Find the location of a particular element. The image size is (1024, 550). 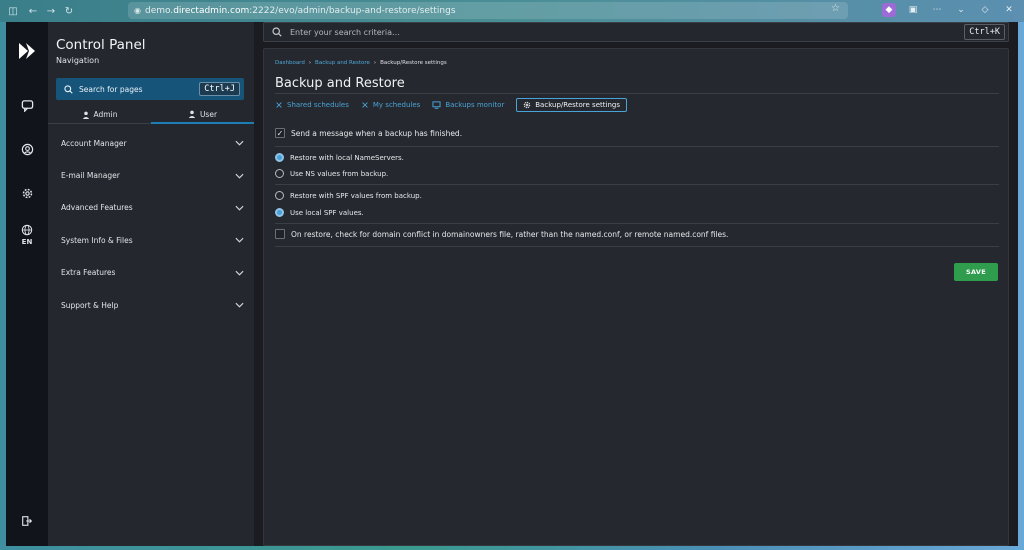

spf-backup-label: Restore with SPF values from backup. is located at coordinates (356, 195).